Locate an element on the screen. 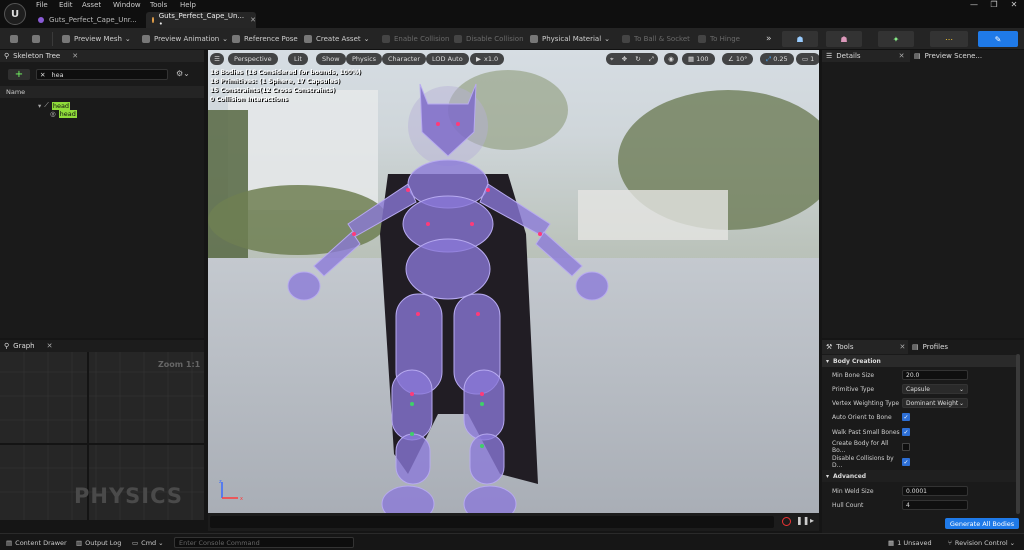 The image size is (1024, 550). min-weld-size-row: Min Weld Size 0.0001 is located at coordinates (919, 491).